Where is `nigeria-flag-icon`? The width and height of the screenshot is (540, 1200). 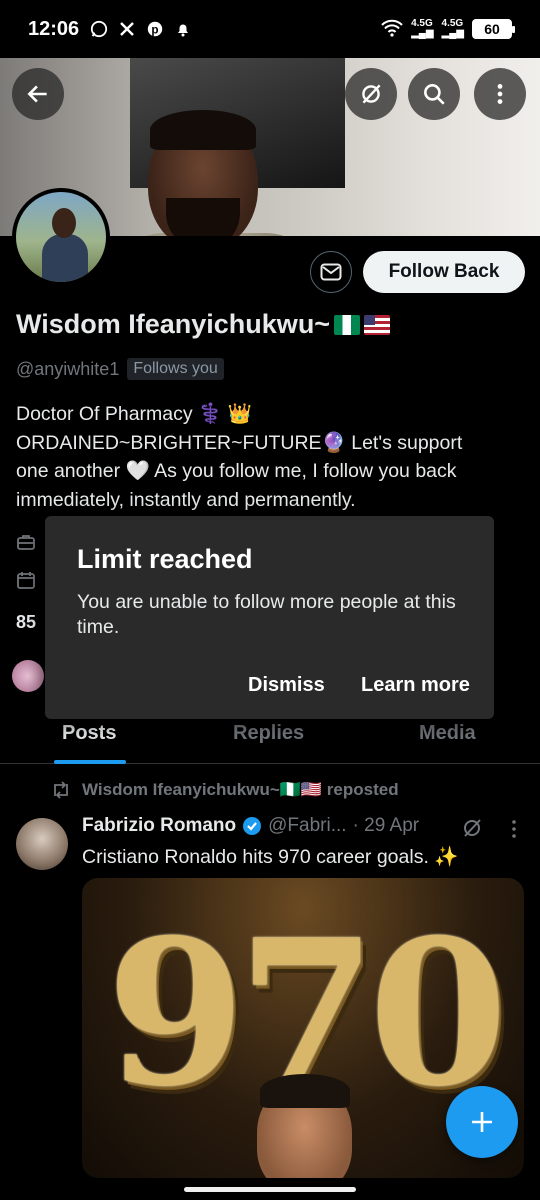
nigeria-flag-icon is located at coordinates (347, 324).